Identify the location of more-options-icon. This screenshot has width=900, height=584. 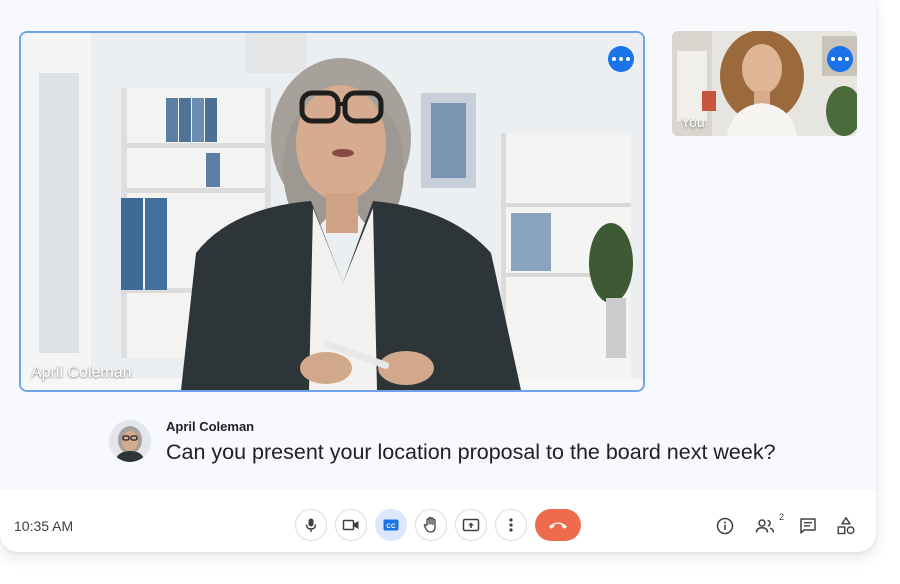
(511, 525).